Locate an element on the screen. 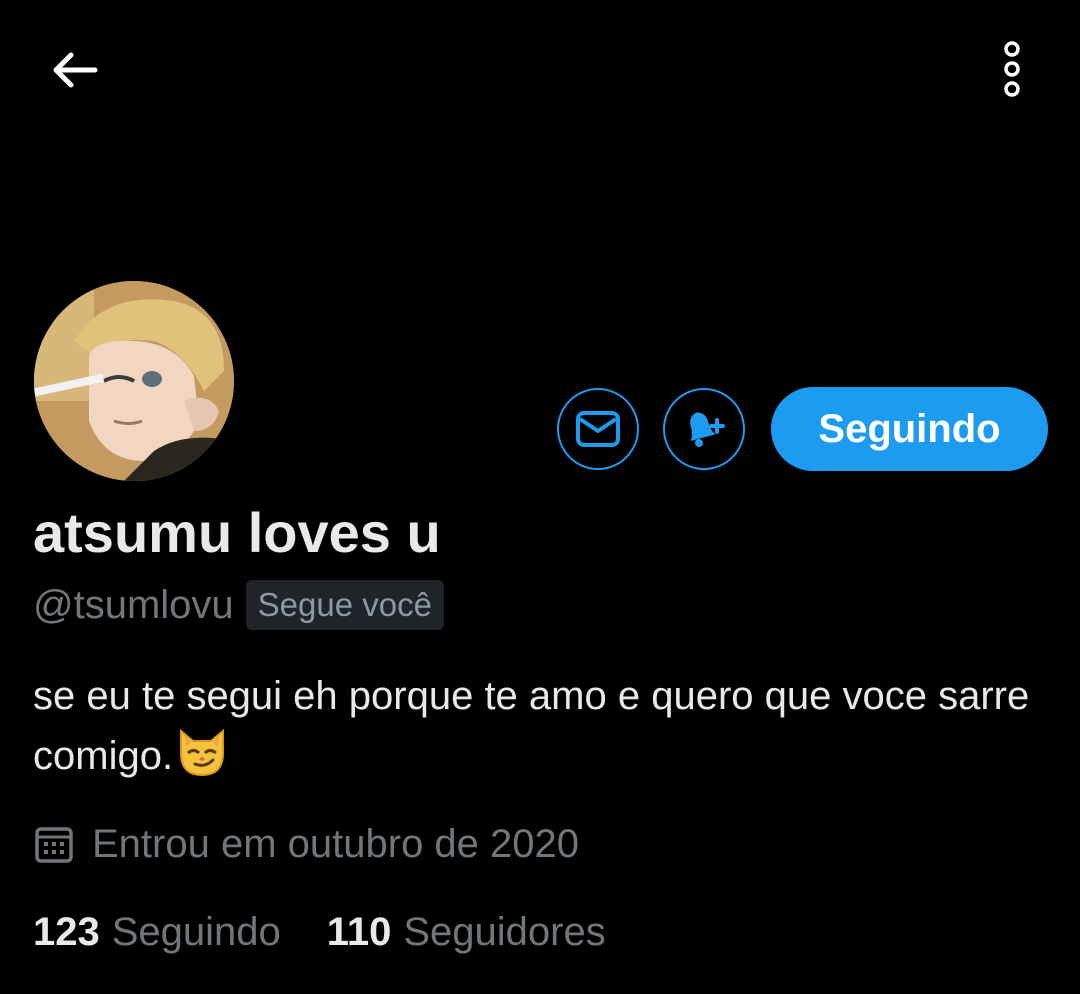  joined-date: Entrou em outubro de 2020 is located at coordinates (306, 844).